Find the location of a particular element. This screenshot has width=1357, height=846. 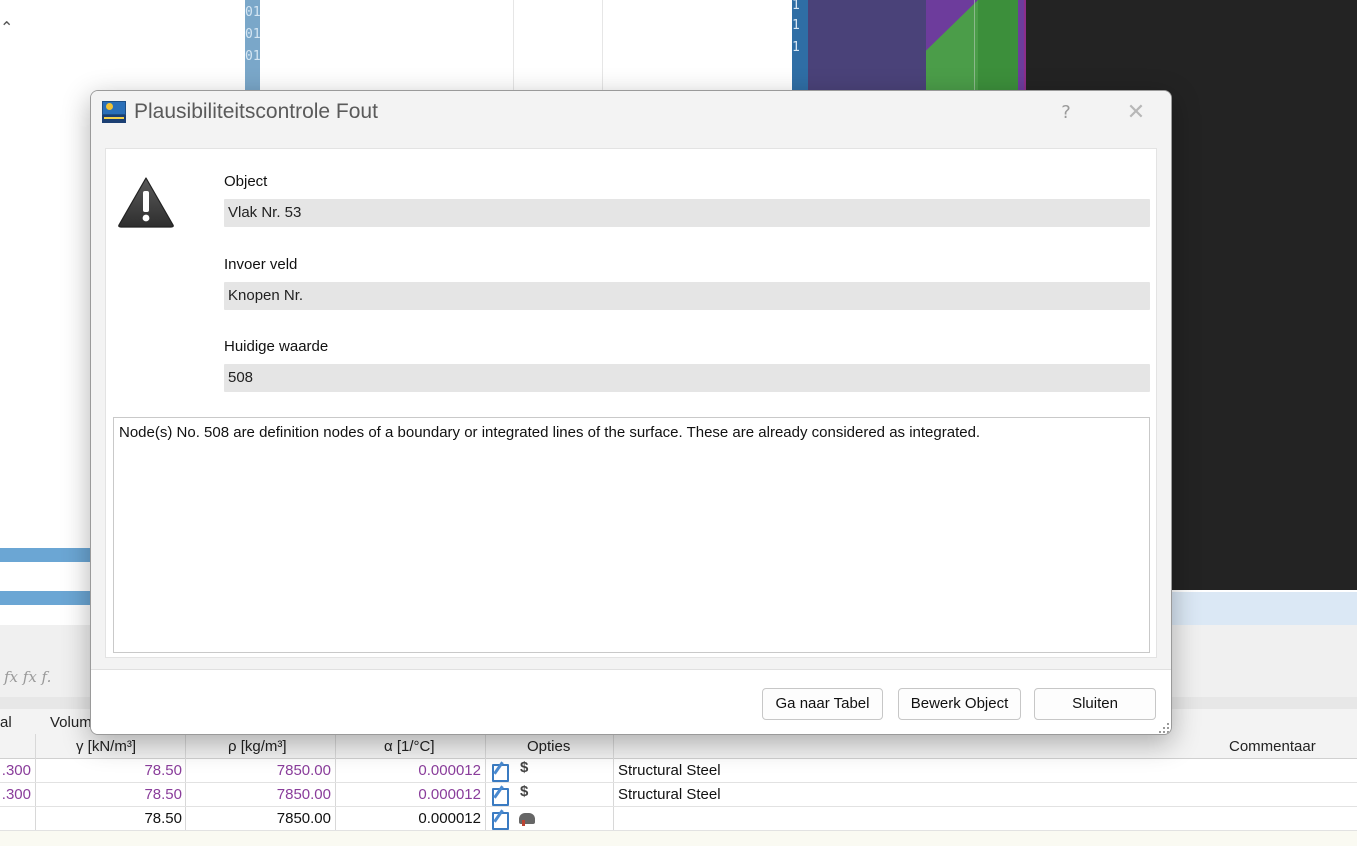

header-alpha: α [1/°C] is located at coordinates (409, 746).